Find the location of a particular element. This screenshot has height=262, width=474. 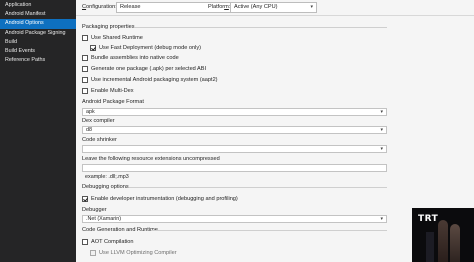

bundle-assemblies-checkbox: Bundle assemblies into native code is located at coordinates (130, 58).